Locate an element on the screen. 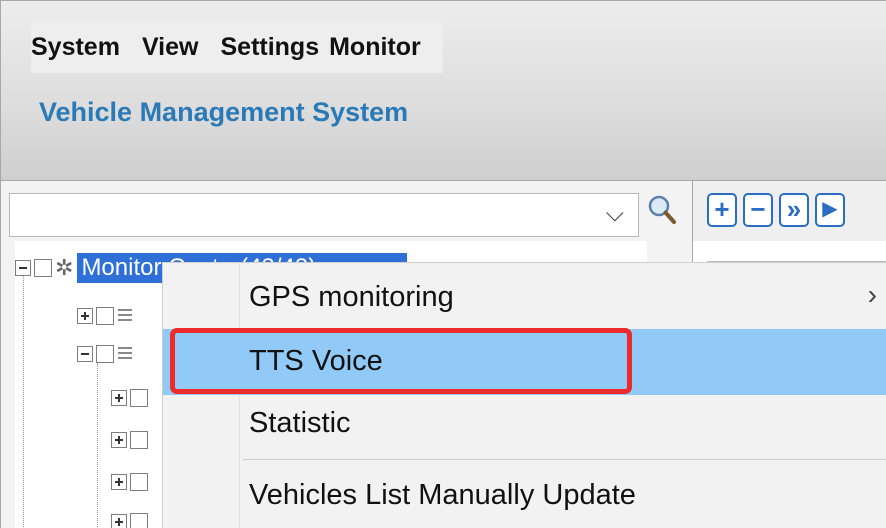 Image resolution: width=886 pixels, height=528 pixels. menu-system: System is located at coordinates (75, 47).